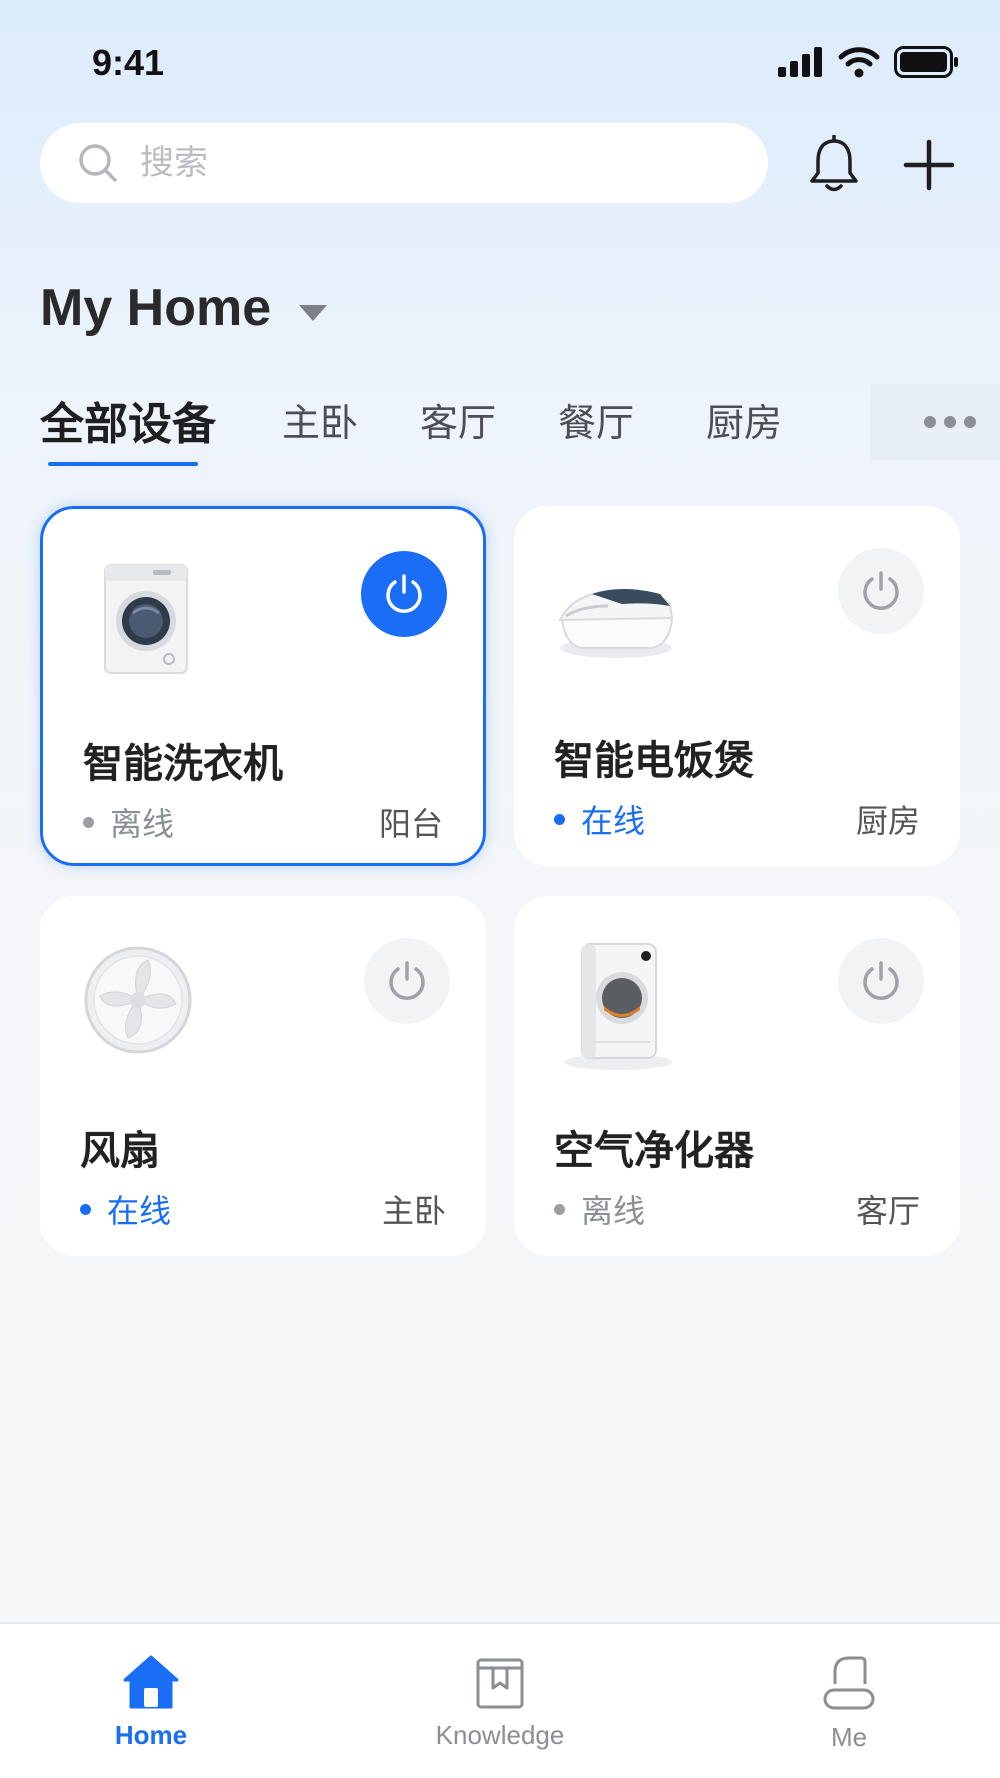  What do you see at coordinates (410, 824) in the screenshot?
I see `device-room: 阳台` at bounding box center [410, 824].